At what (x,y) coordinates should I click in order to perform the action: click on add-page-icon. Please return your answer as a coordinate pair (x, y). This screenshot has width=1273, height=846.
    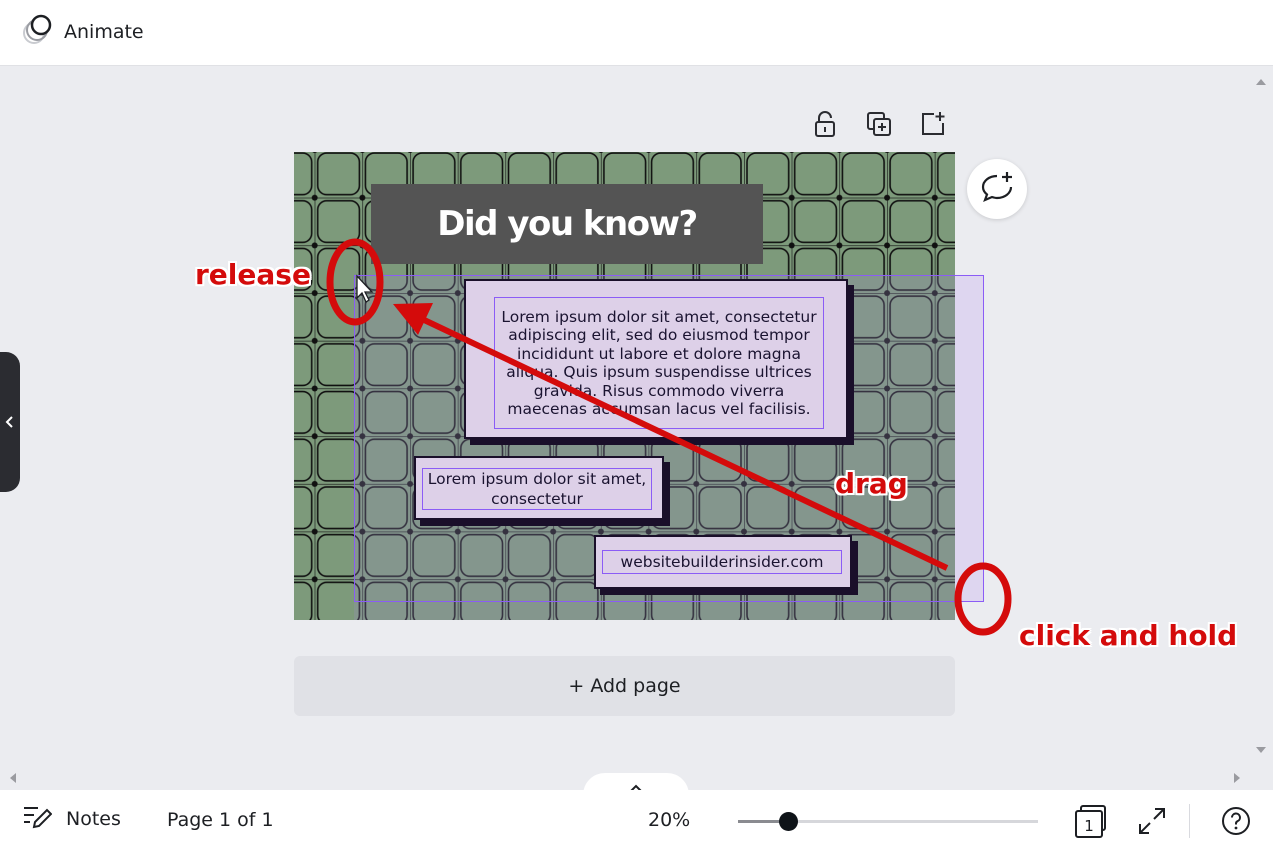
    Looking at the image, I should click on (933, 126).